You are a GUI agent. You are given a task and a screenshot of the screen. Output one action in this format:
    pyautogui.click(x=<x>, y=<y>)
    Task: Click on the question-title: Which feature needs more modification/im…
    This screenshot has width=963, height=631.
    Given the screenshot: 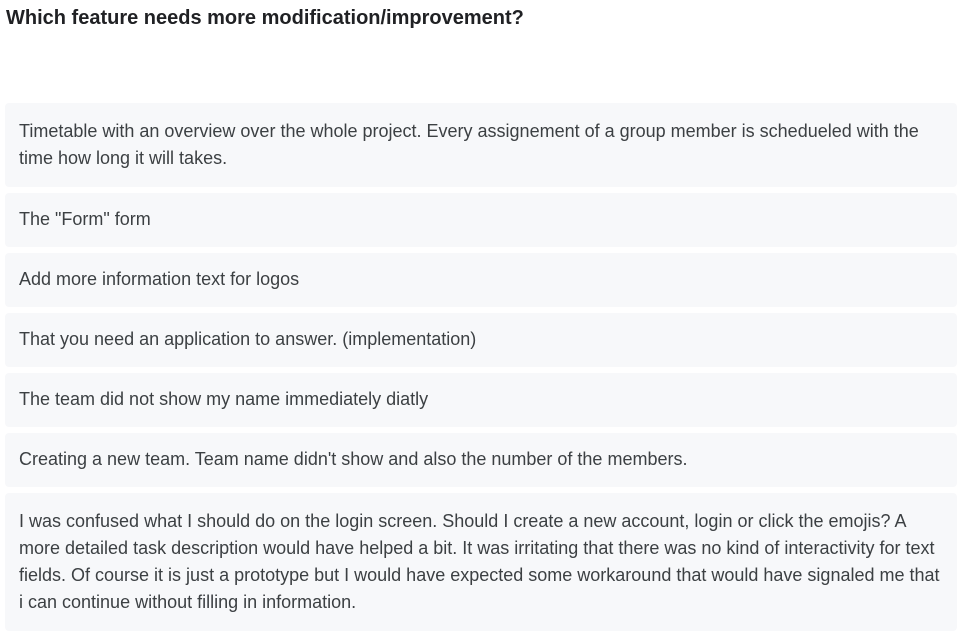 What is the action you would take?
    pyautogui.click(x=265, y=18)
    